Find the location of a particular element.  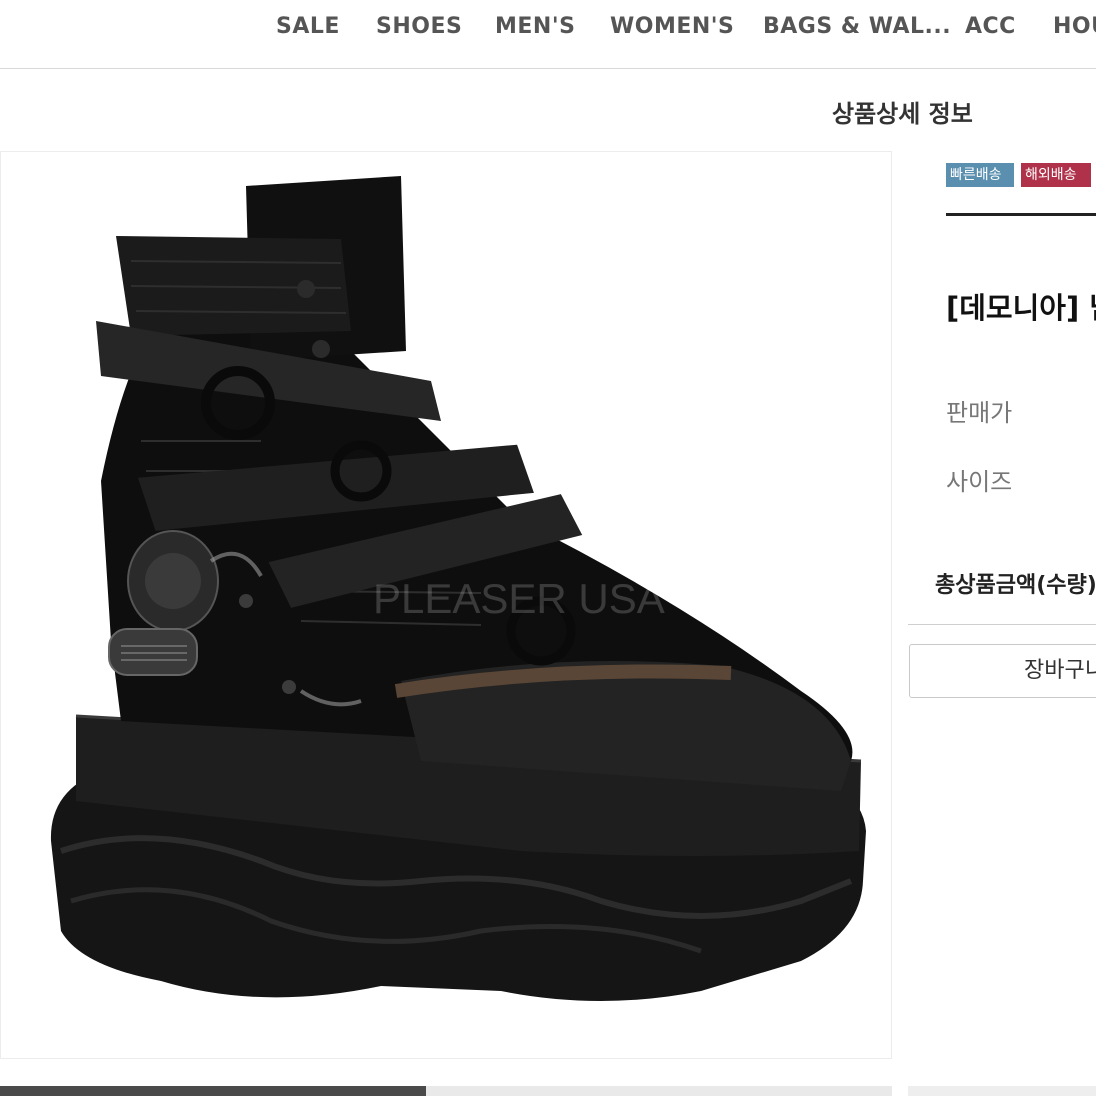

title-divider is located at coordinates (1021, 214).